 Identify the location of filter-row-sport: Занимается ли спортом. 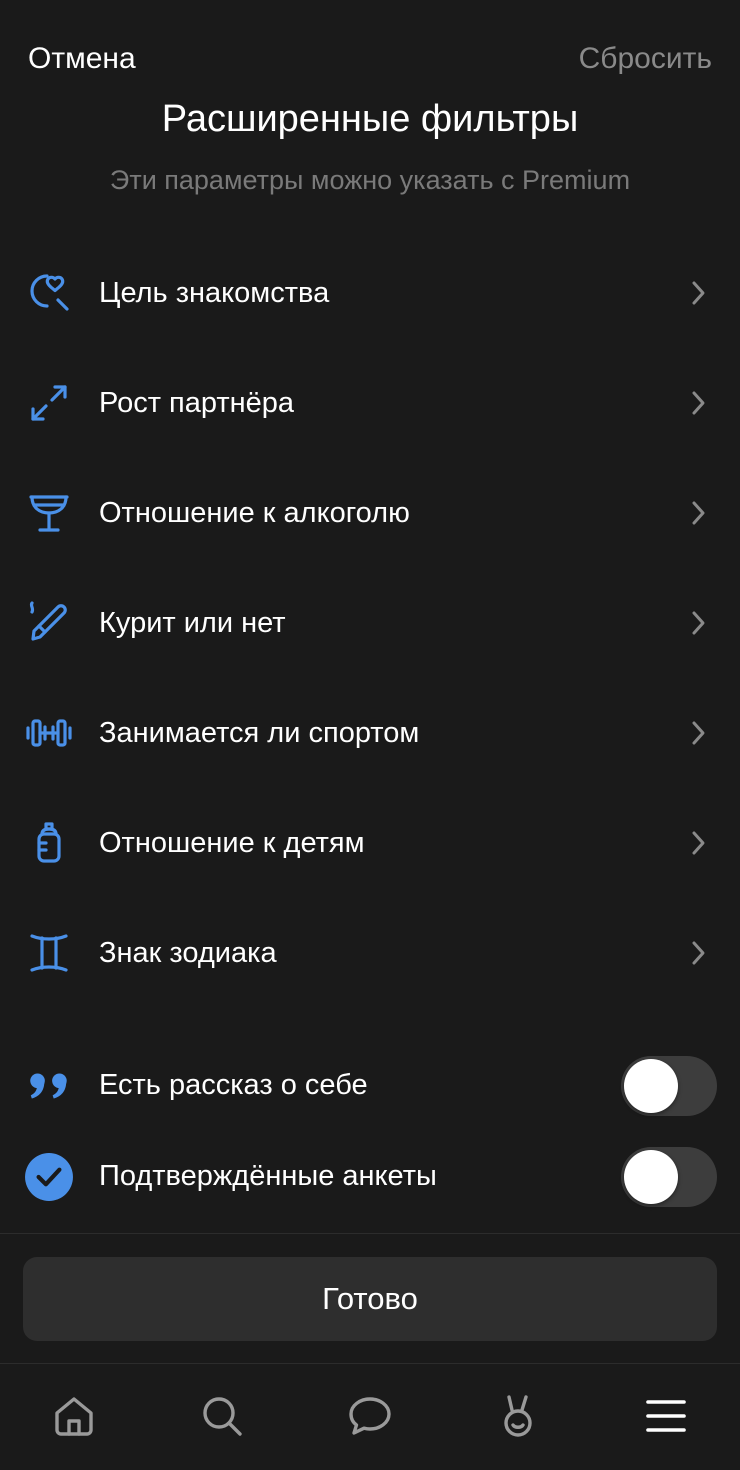
(370, 733).